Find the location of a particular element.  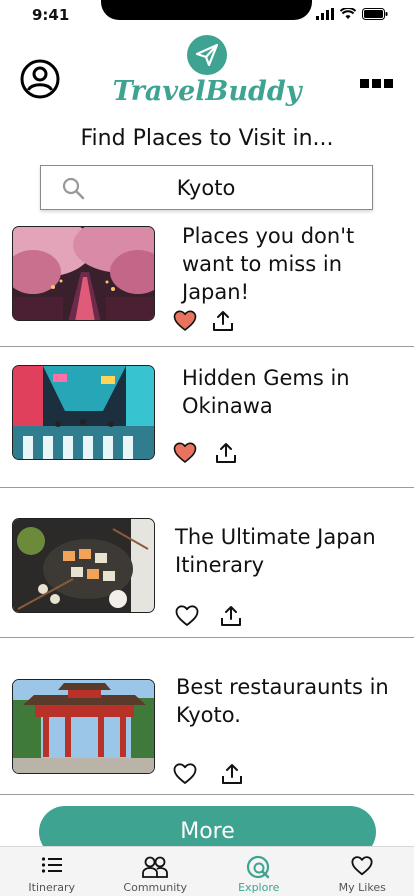

more-options-button is located at coordinates (376, 83).